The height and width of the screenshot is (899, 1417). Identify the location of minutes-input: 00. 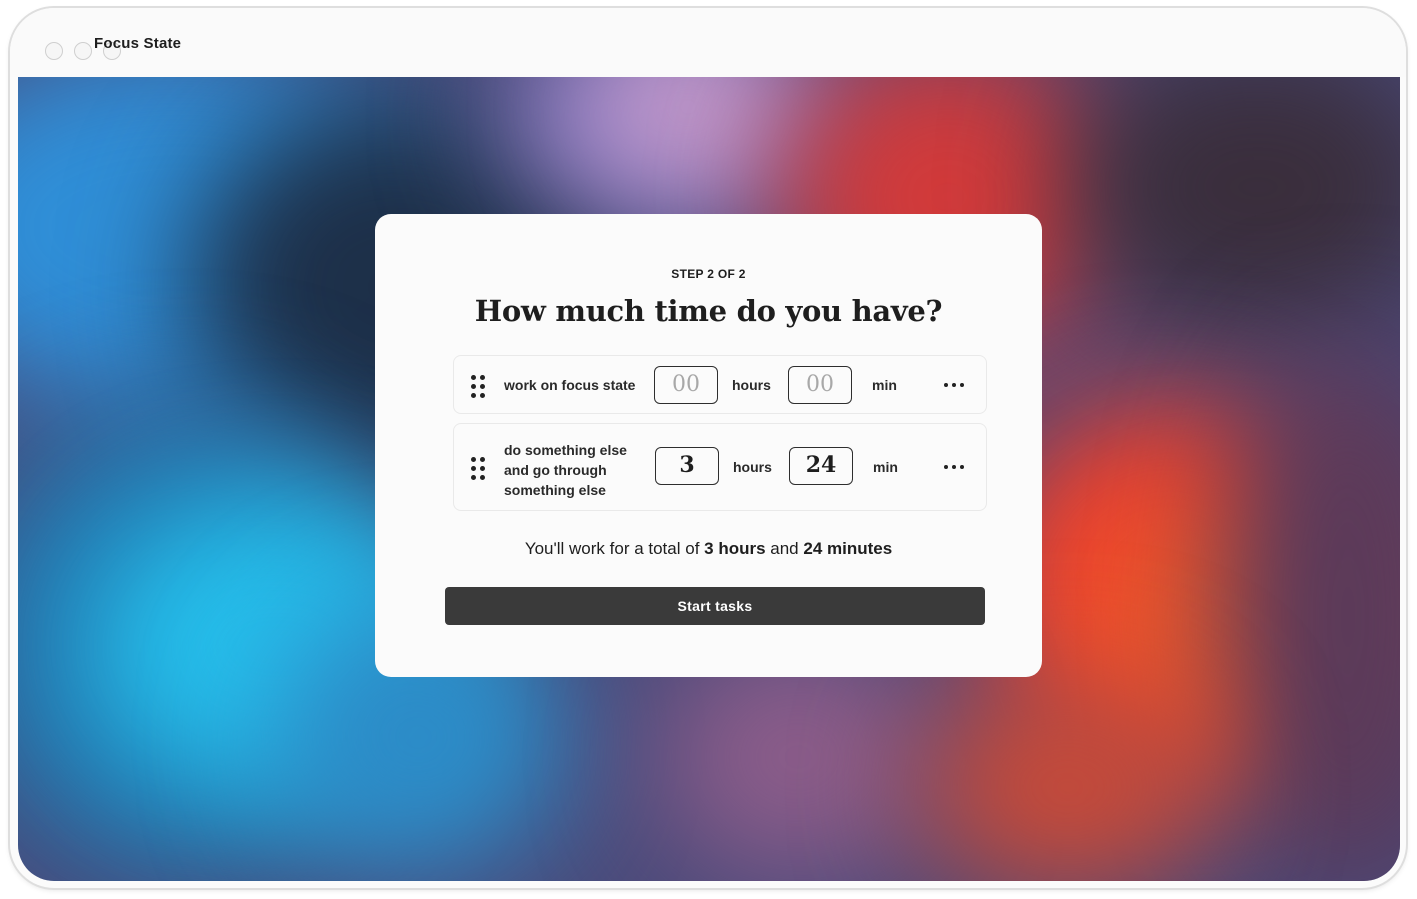
(820, 385).